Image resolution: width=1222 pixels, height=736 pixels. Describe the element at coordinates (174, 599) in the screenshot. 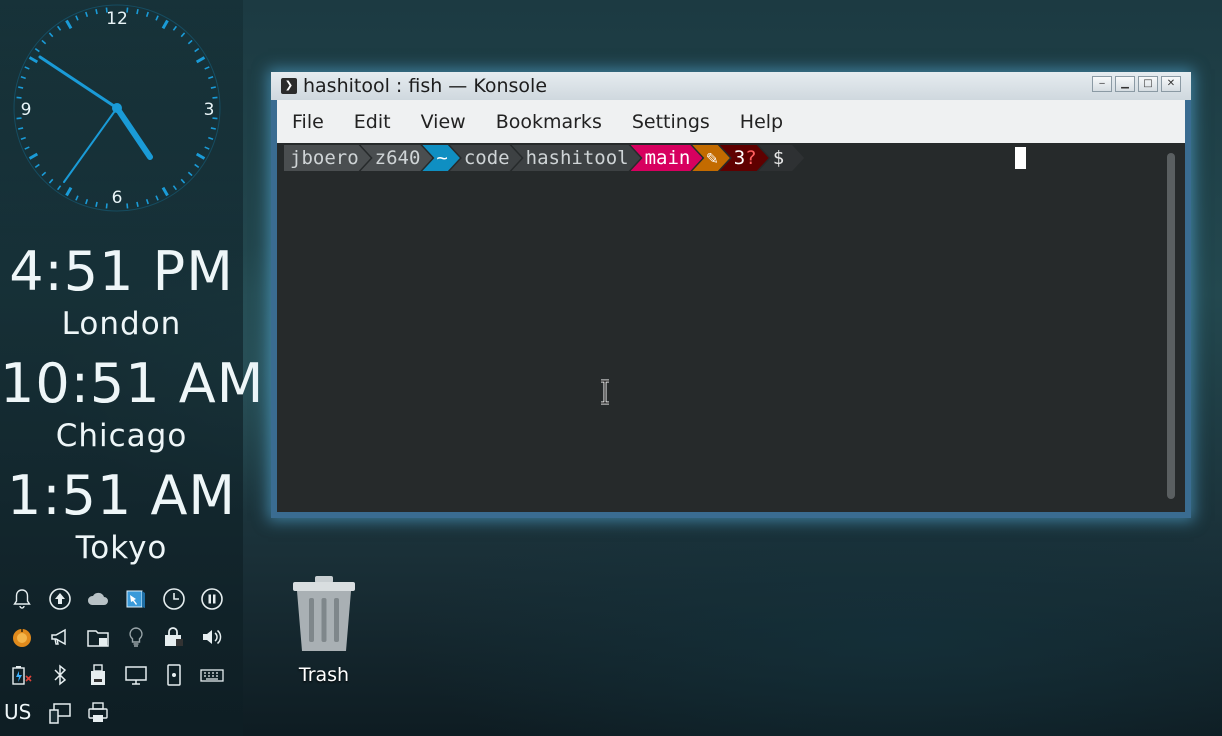

I see `clock-icon` at that location.